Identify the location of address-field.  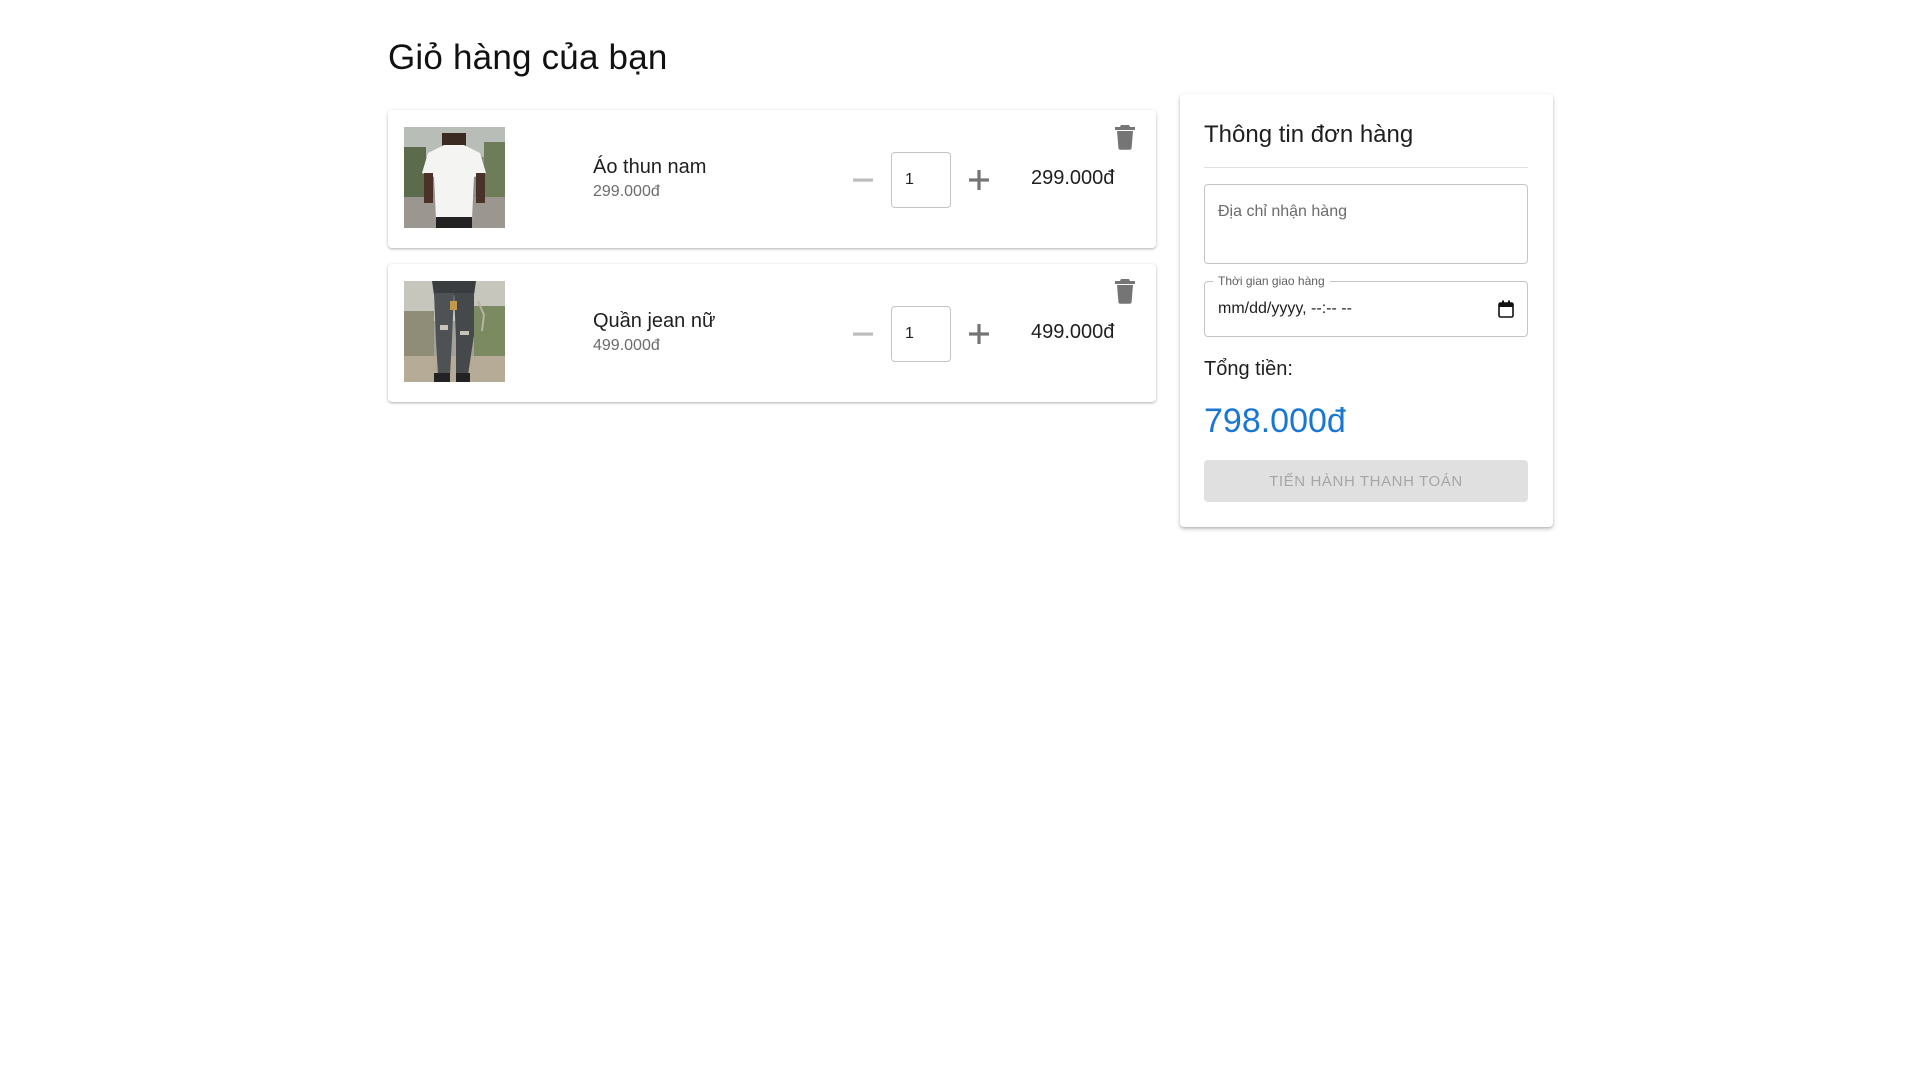
(1366, 224).